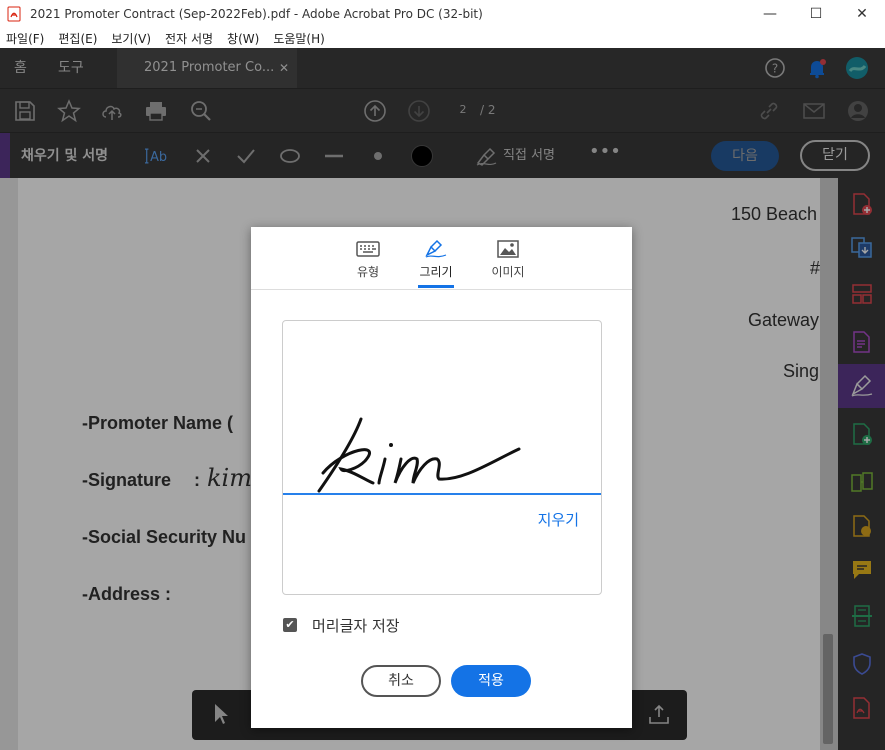 This screenshot has height=750, width=885. Describe the element at coordinates (368, 249) in the screenshot. I see `keyboard-icon` at that location.